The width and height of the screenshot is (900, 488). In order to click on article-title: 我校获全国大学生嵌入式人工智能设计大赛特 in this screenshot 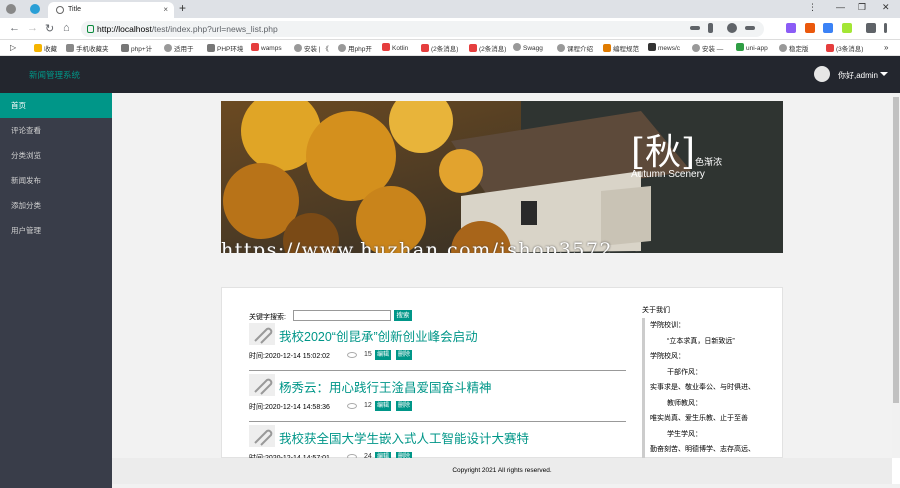, I will do `click(404, 437)`.